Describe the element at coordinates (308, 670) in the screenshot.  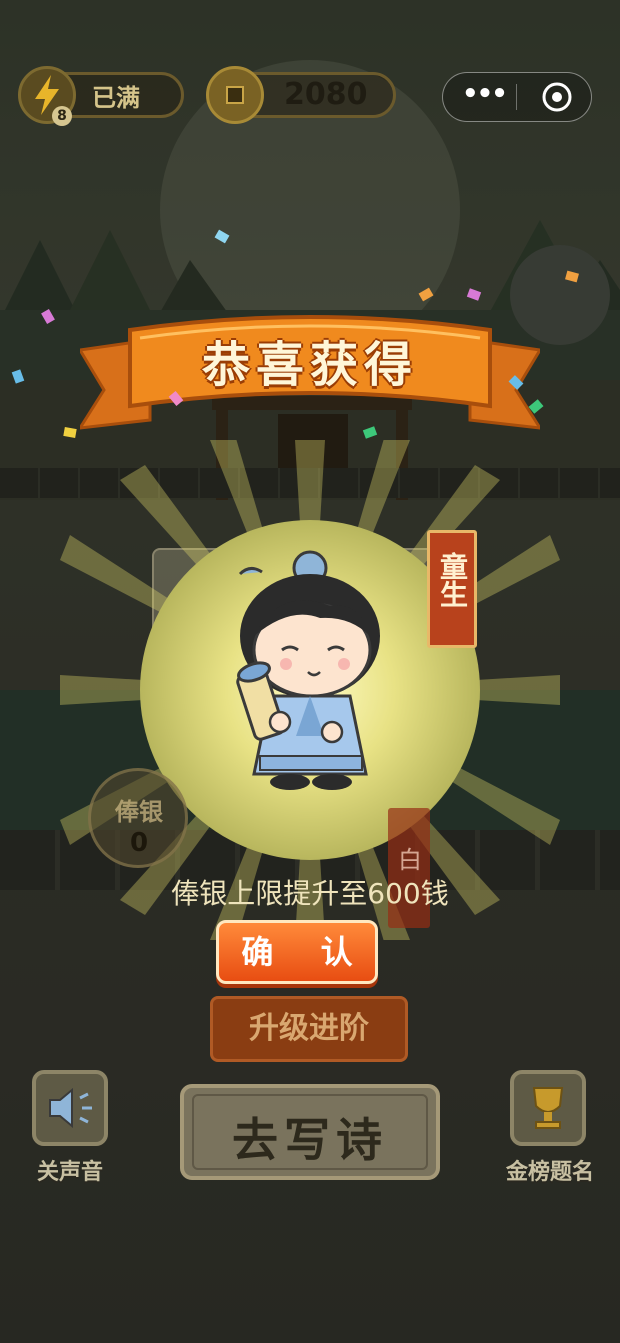
I see `scholar-character` at that location.